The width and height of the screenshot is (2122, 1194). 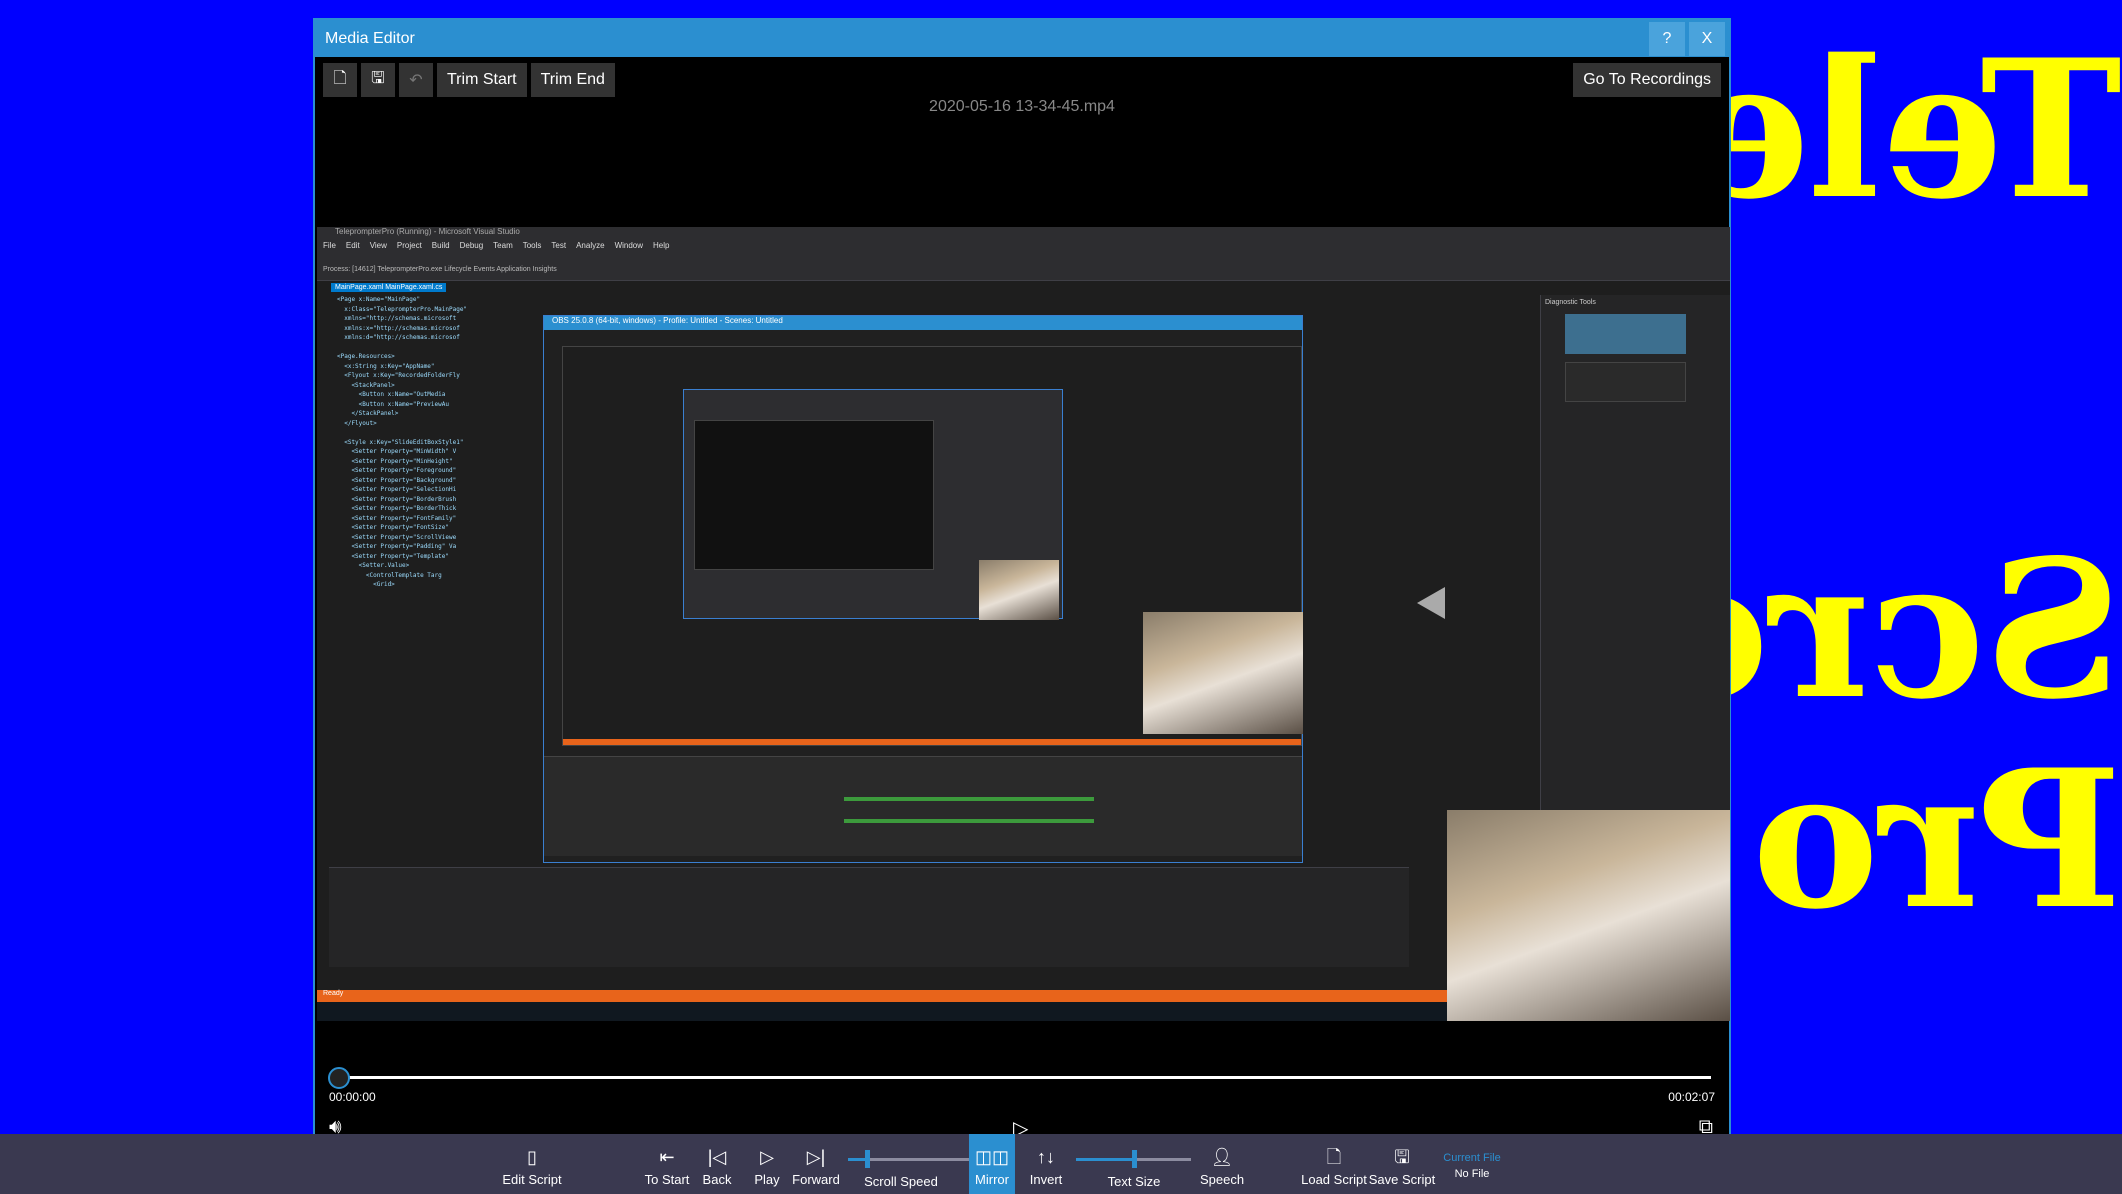 I want to click on menu-item: Edit, so click(x=352, y=245).